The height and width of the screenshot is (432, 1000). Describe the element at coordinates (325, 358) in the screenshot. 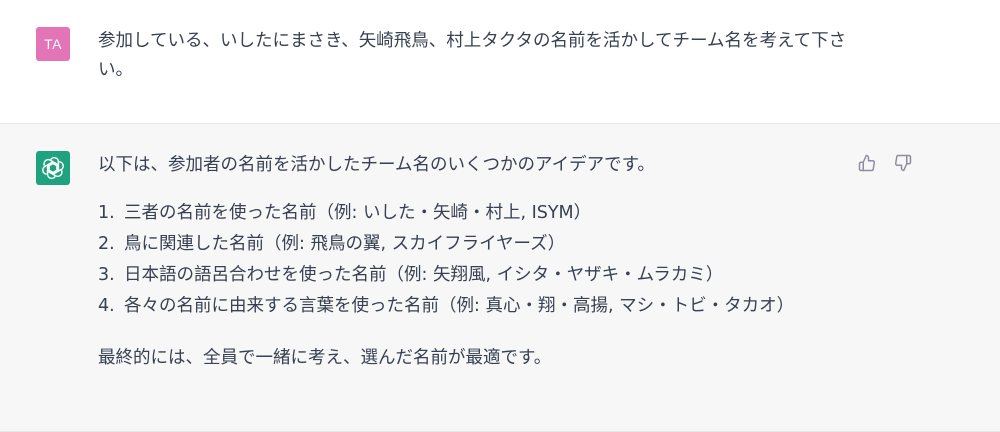

I see `assistant-closing: 最終的には、全員で一緒に考え、選んだ名前が最適です。` at that location.